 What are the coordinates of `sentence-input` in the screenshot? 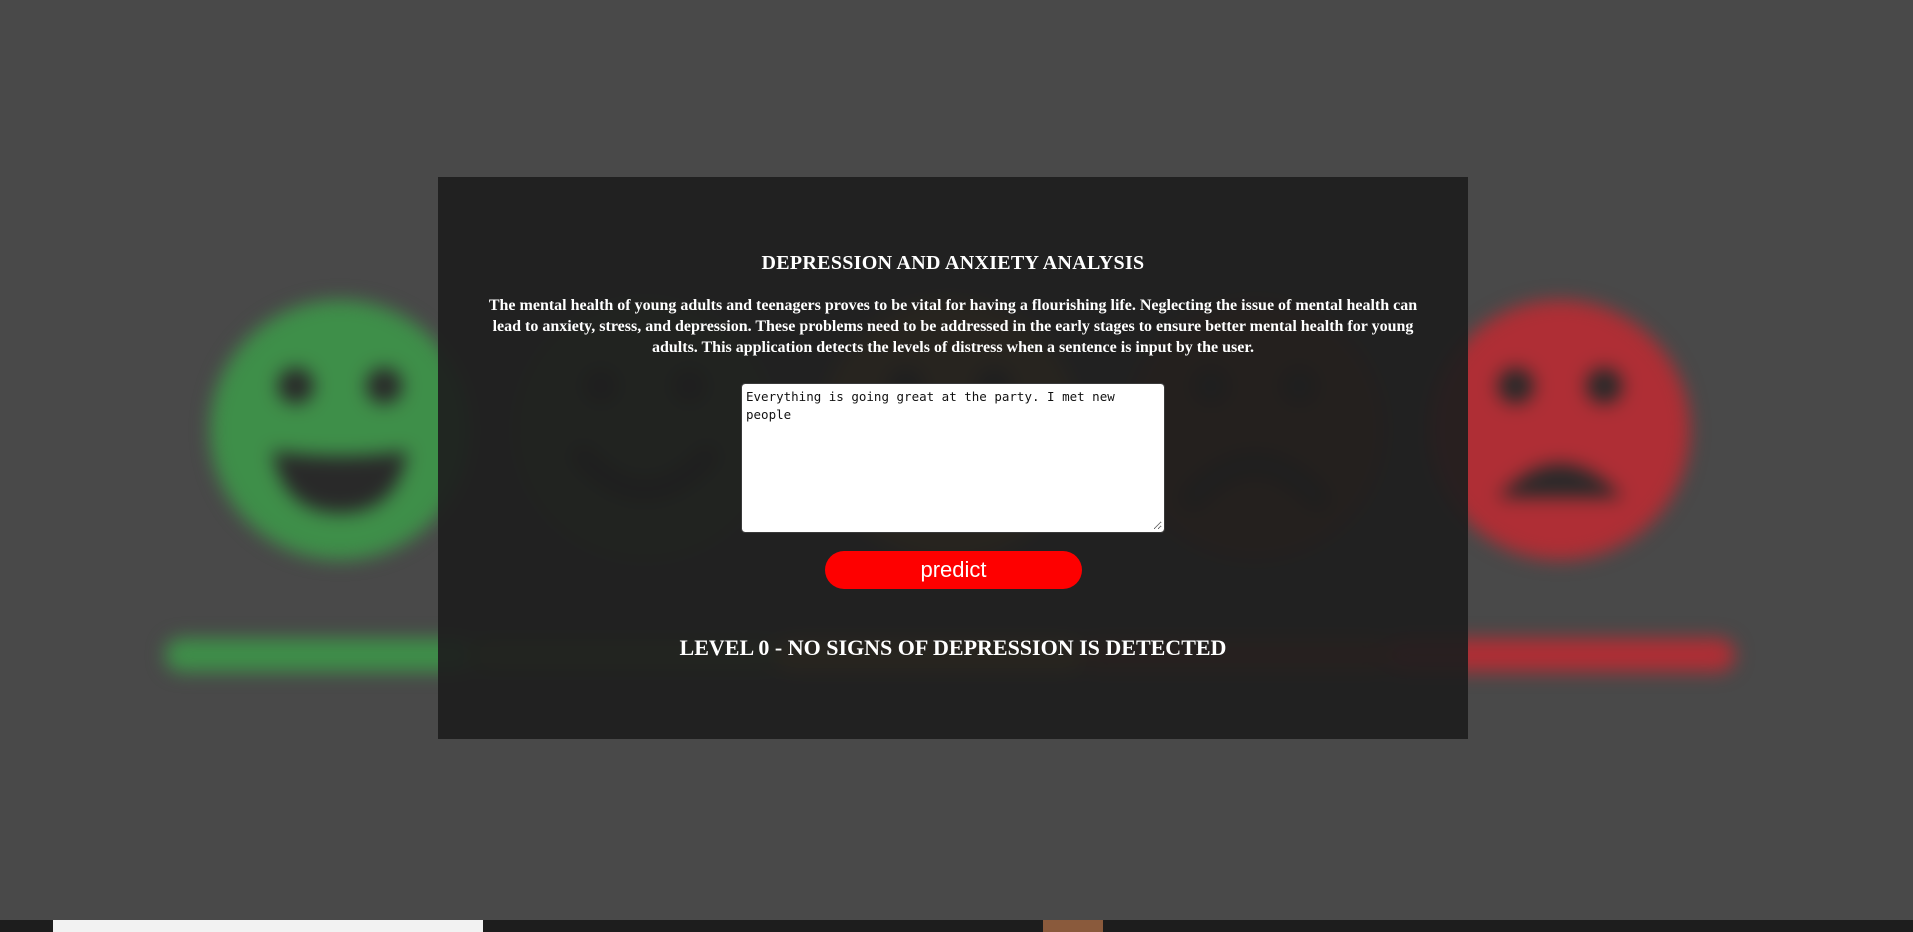 It's located at (953, 458).